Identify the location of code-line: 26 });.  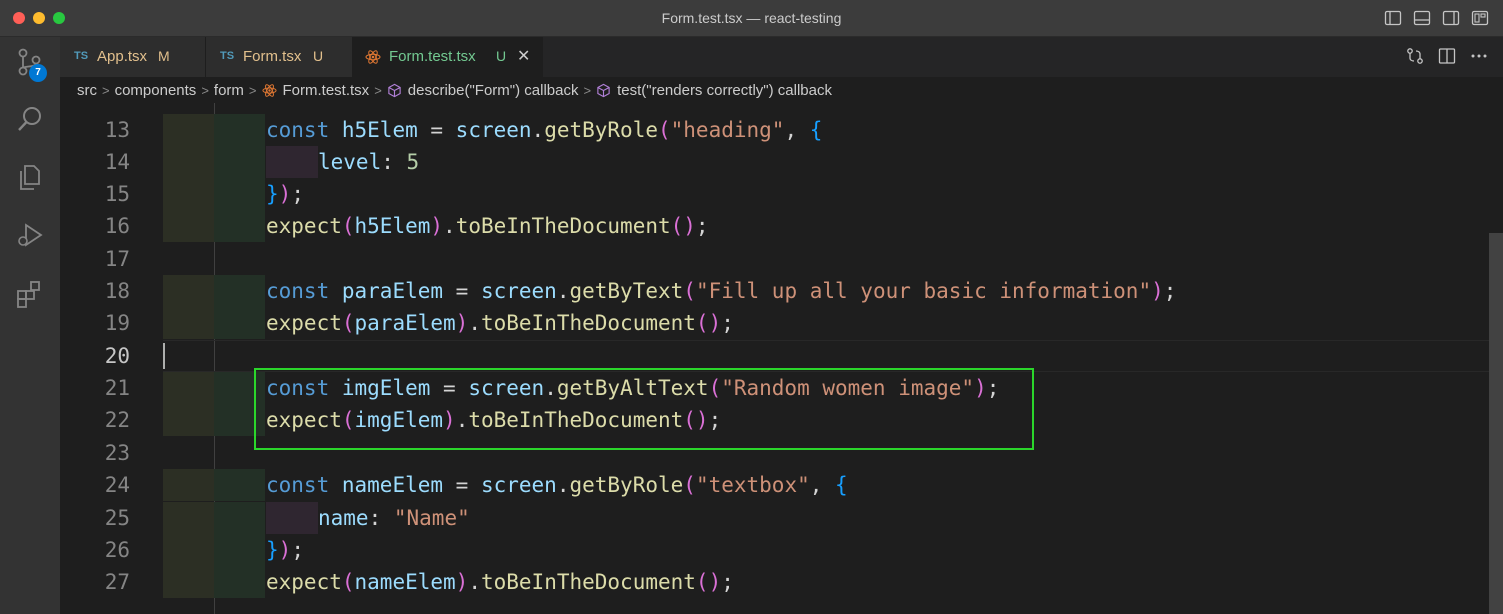
(781, 550).